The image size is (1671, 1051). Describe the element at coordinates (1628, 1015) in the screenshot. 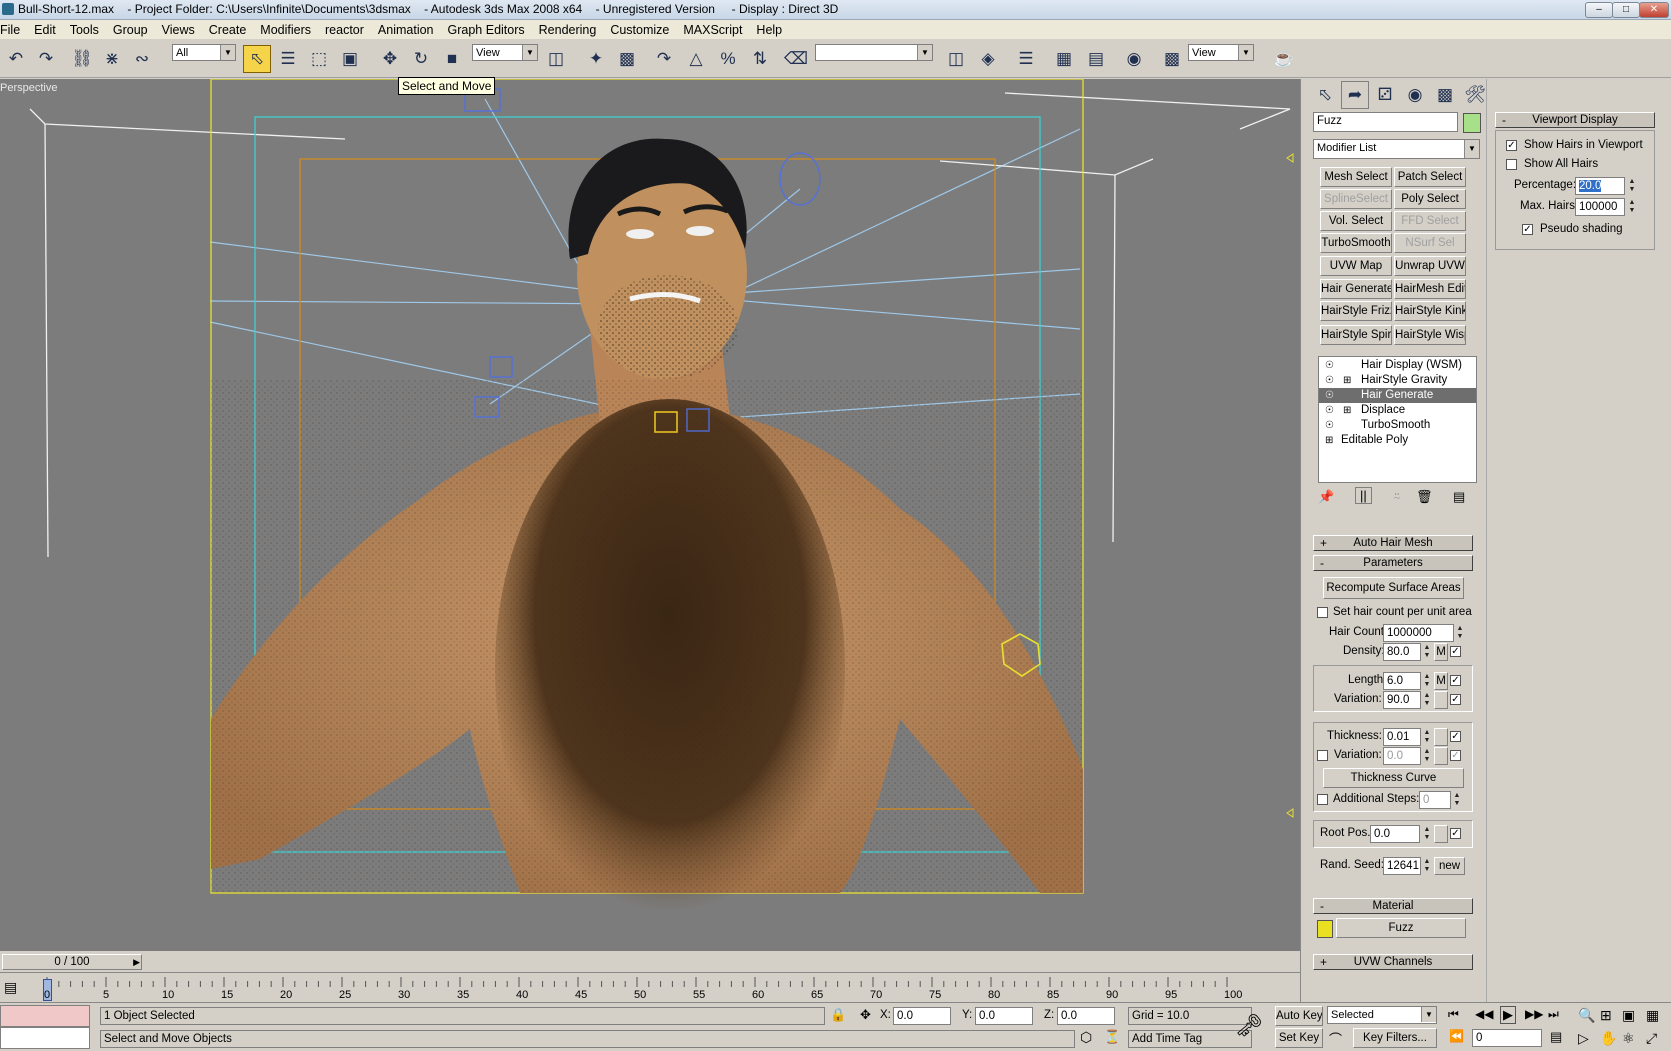

I see `zoom-extents-icon: ▣` at that location.